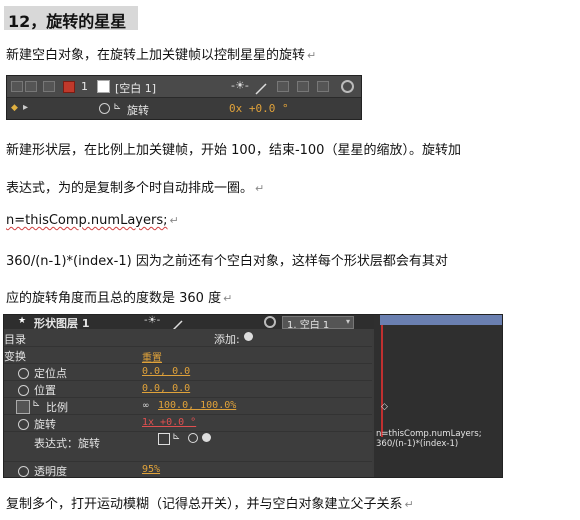  Describe the element at coordinates (17, 86) in the screenshot. I see `visibility-switch` at that location.